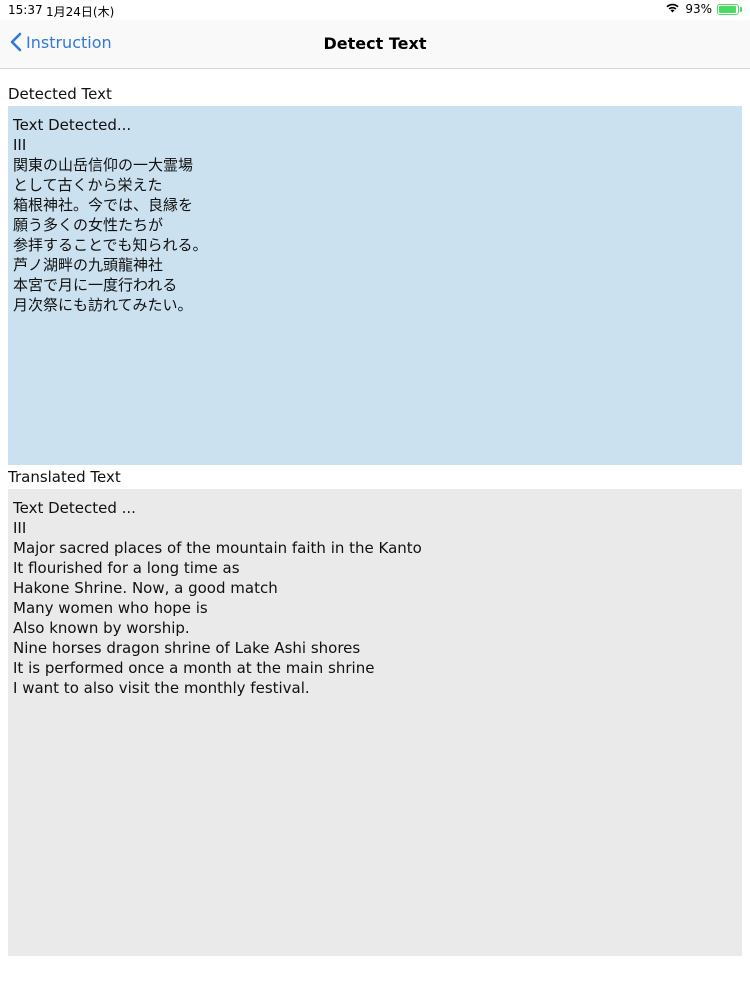  I want to click on battery-icon, so click(728, 9).